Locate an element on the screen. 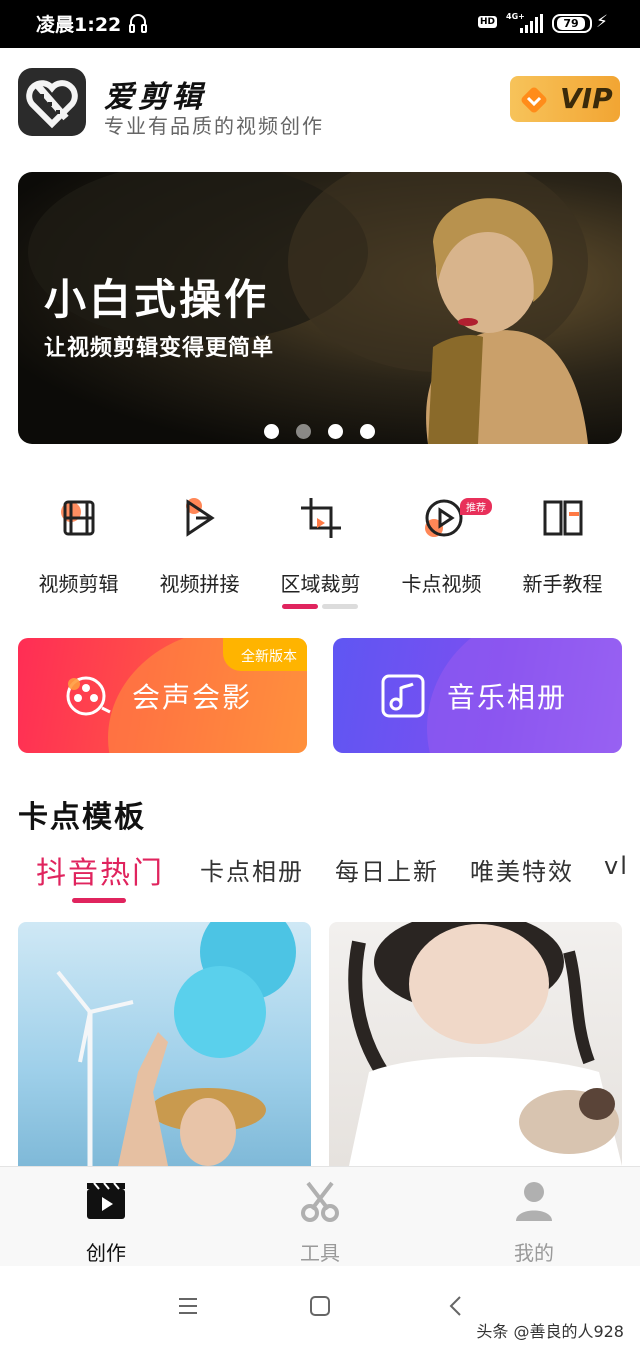  bottom-nav: 创作 工具 我的 is located at coordinates (320, 1216).